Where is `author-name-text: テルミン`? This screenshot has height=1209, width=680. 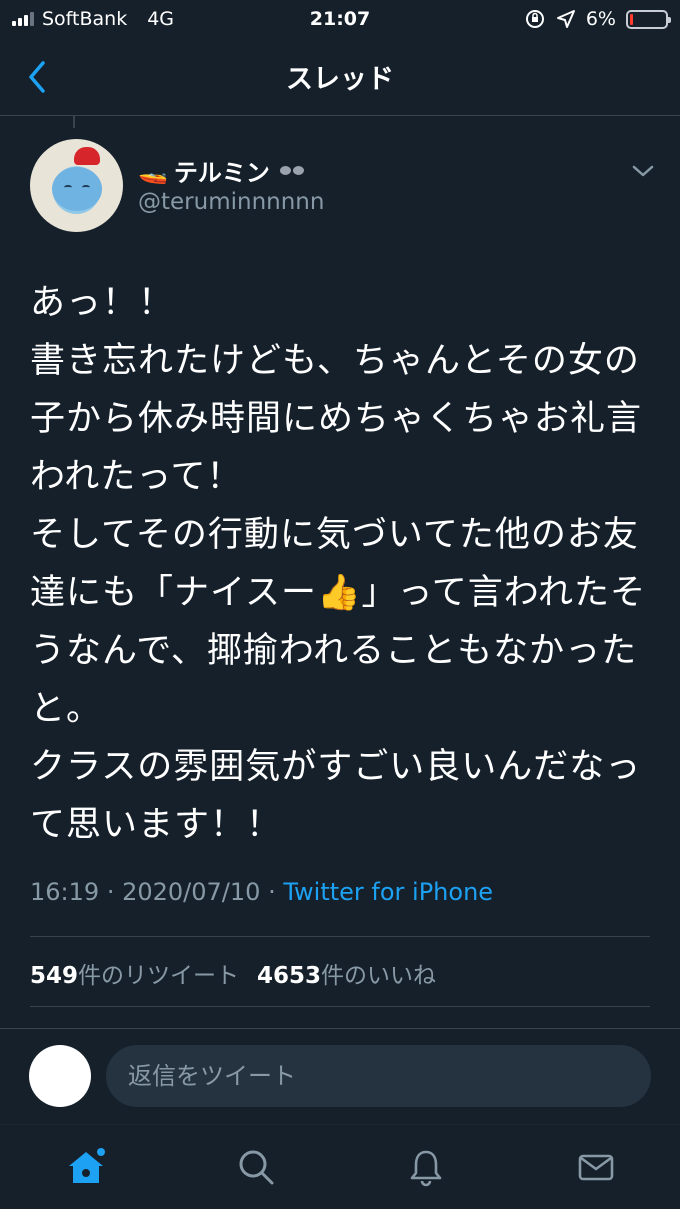 author-name-text: テルミン is located at coordinates (221, 173).